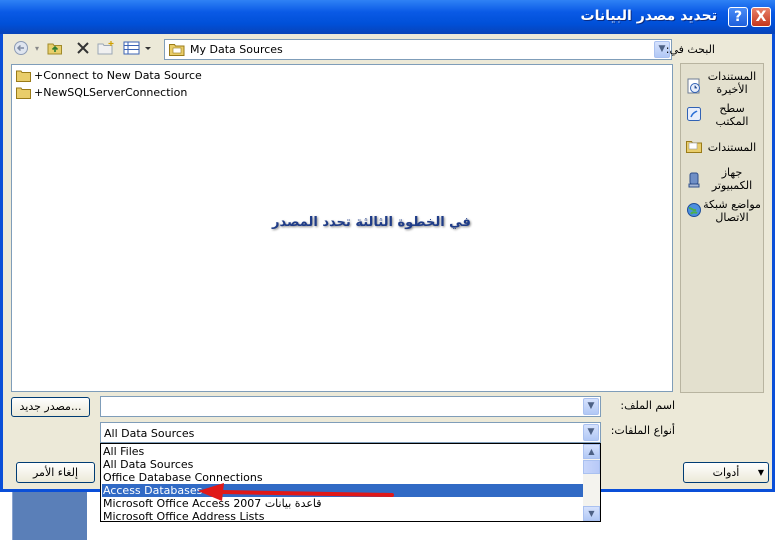 The width and height of the screenshot is (775, 540). Describe the element at coordinates (591, 451) in the screenshot. I see `scroll-up-icon: ▲` at that location.